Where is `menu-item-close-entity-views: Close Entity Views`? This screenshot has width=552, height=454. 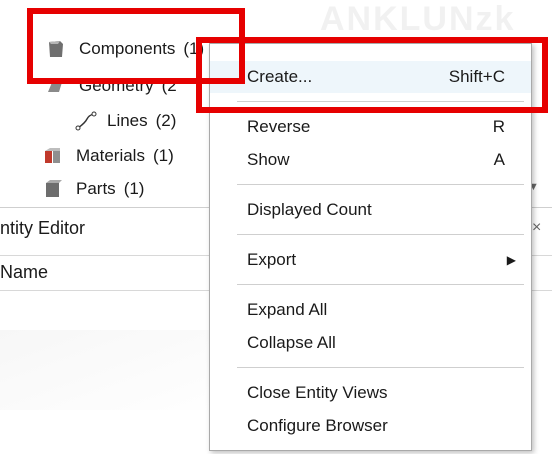
menu-item-close-entity-views: Close Entity Views is located at coordinates (370, 393).